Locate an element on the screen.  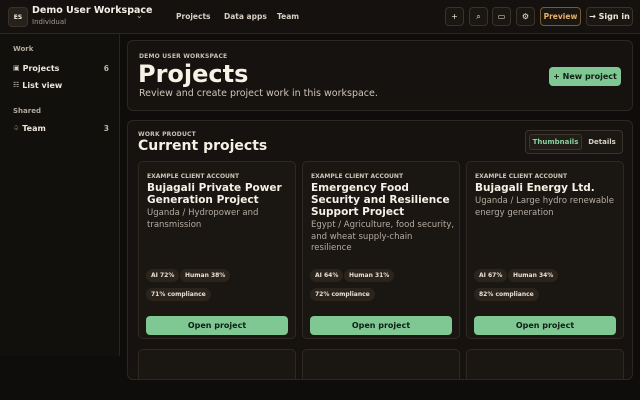
view-details-button: Details is located at coordinates (602, 142).